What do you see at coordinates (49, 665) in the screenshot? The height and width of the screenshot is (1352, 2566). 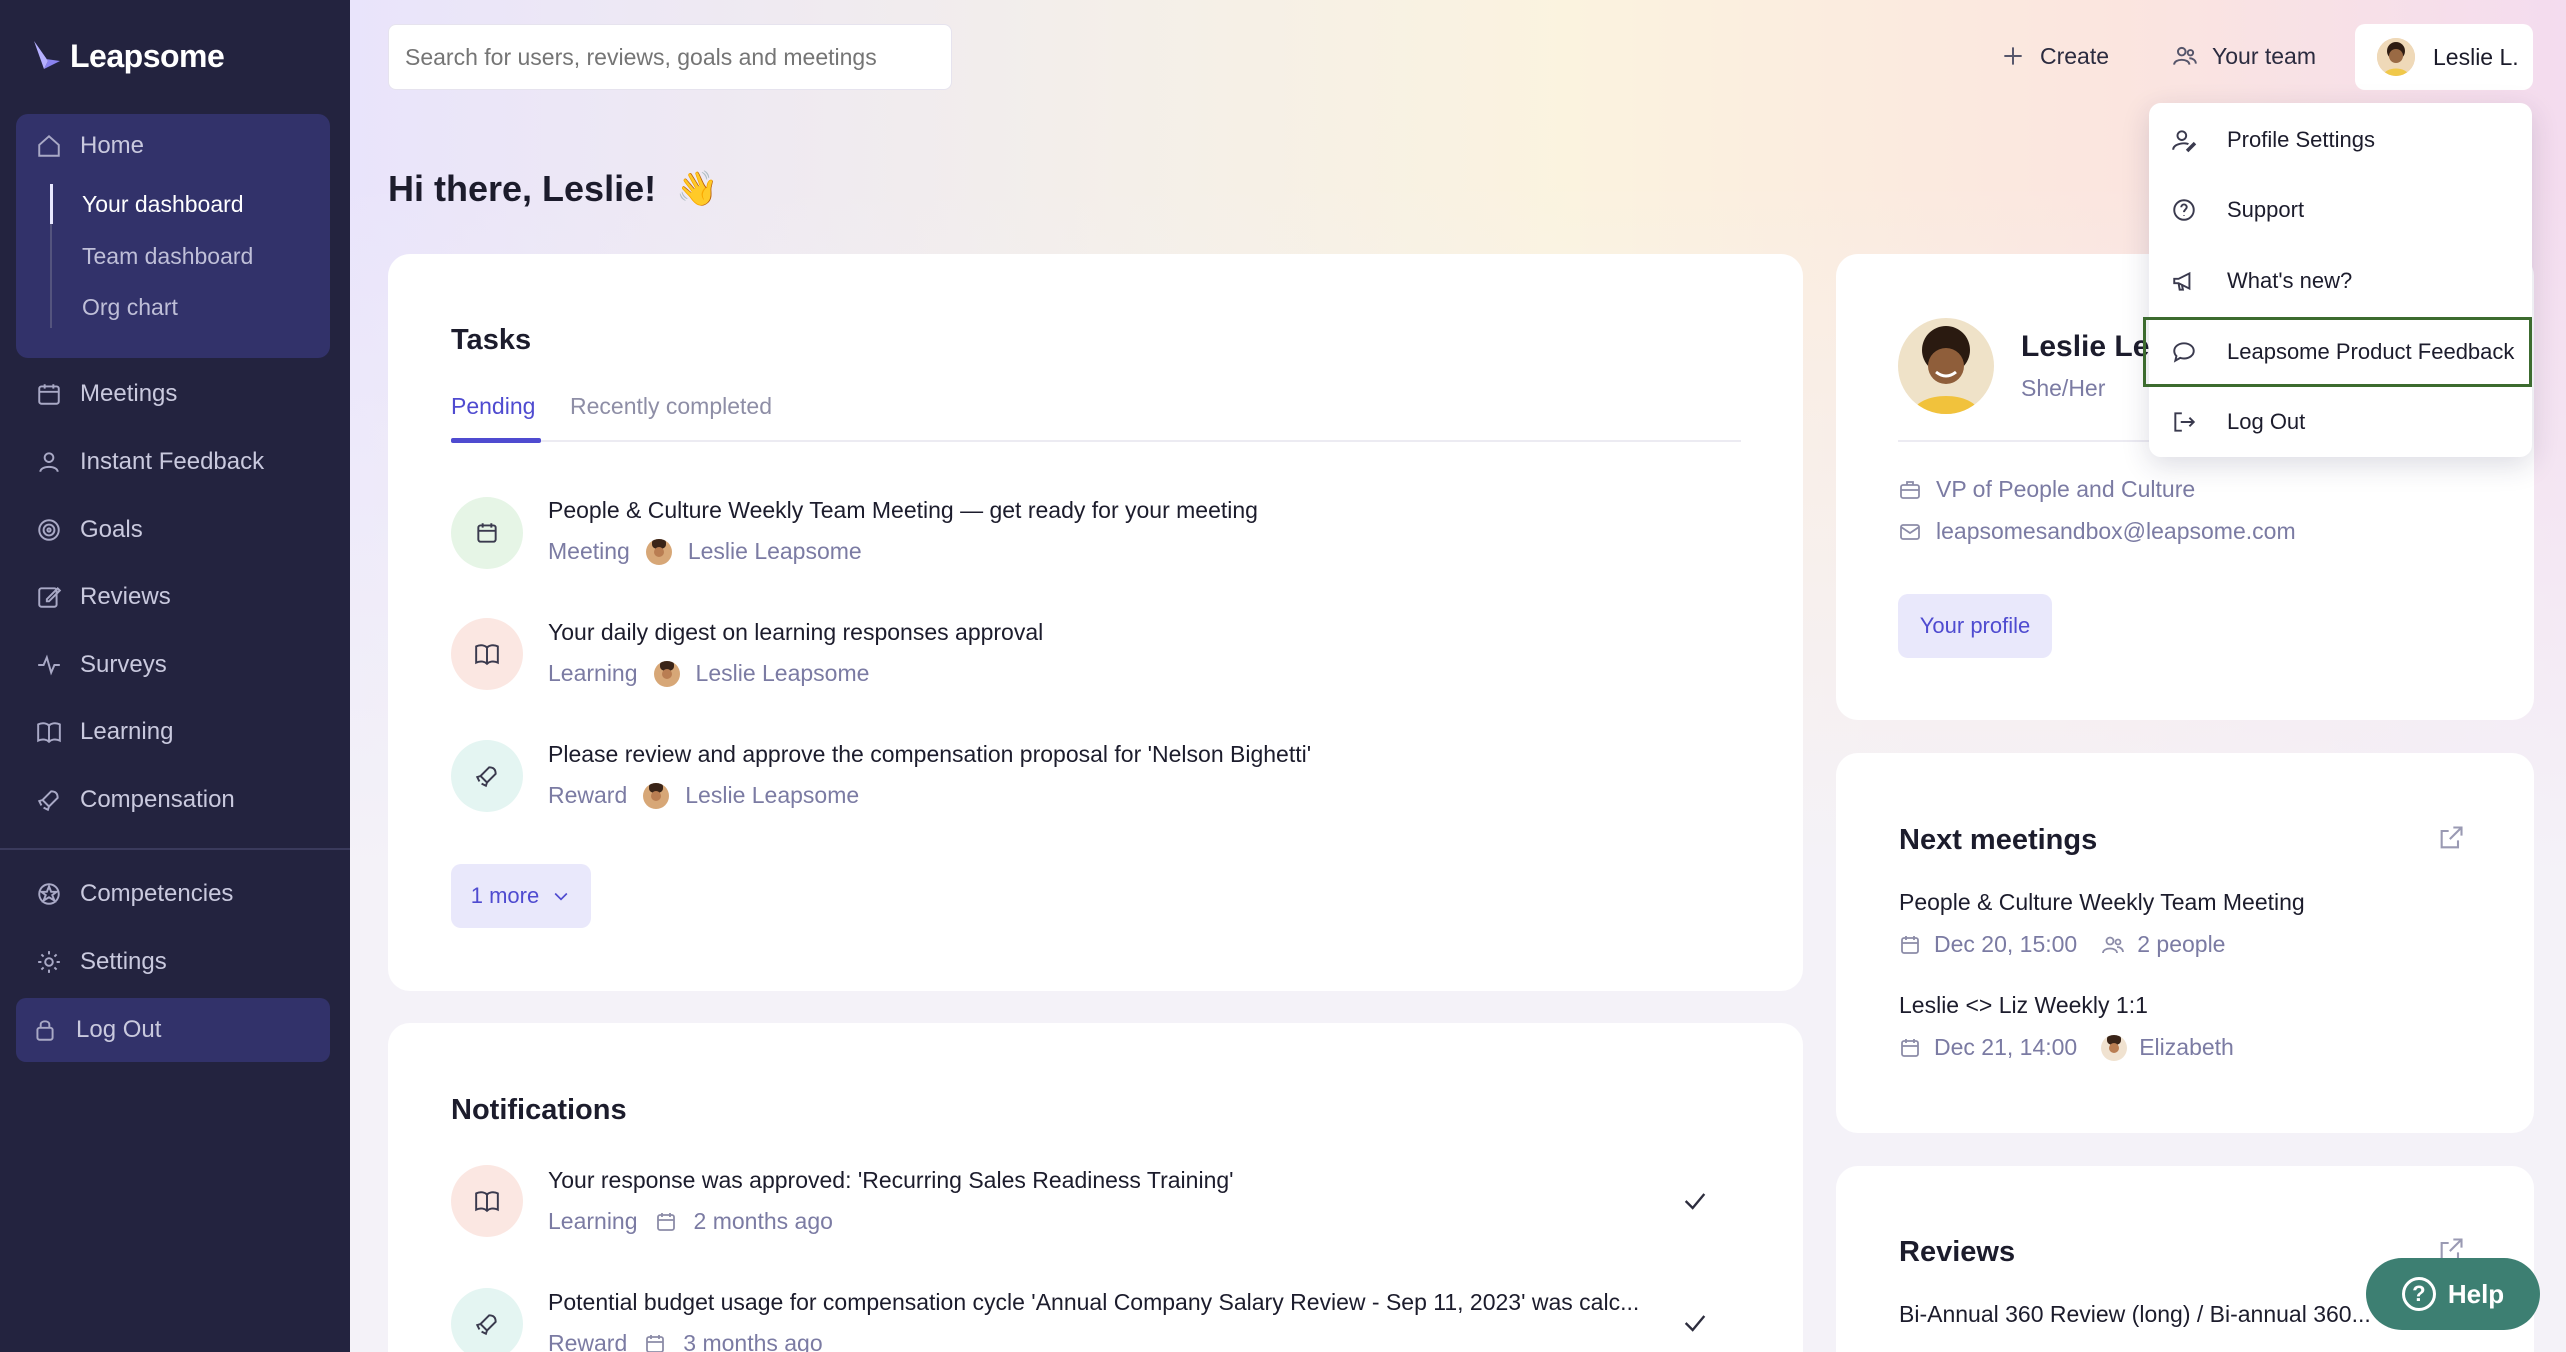 I see `pulse-icon` at bounding box center [49, 665].